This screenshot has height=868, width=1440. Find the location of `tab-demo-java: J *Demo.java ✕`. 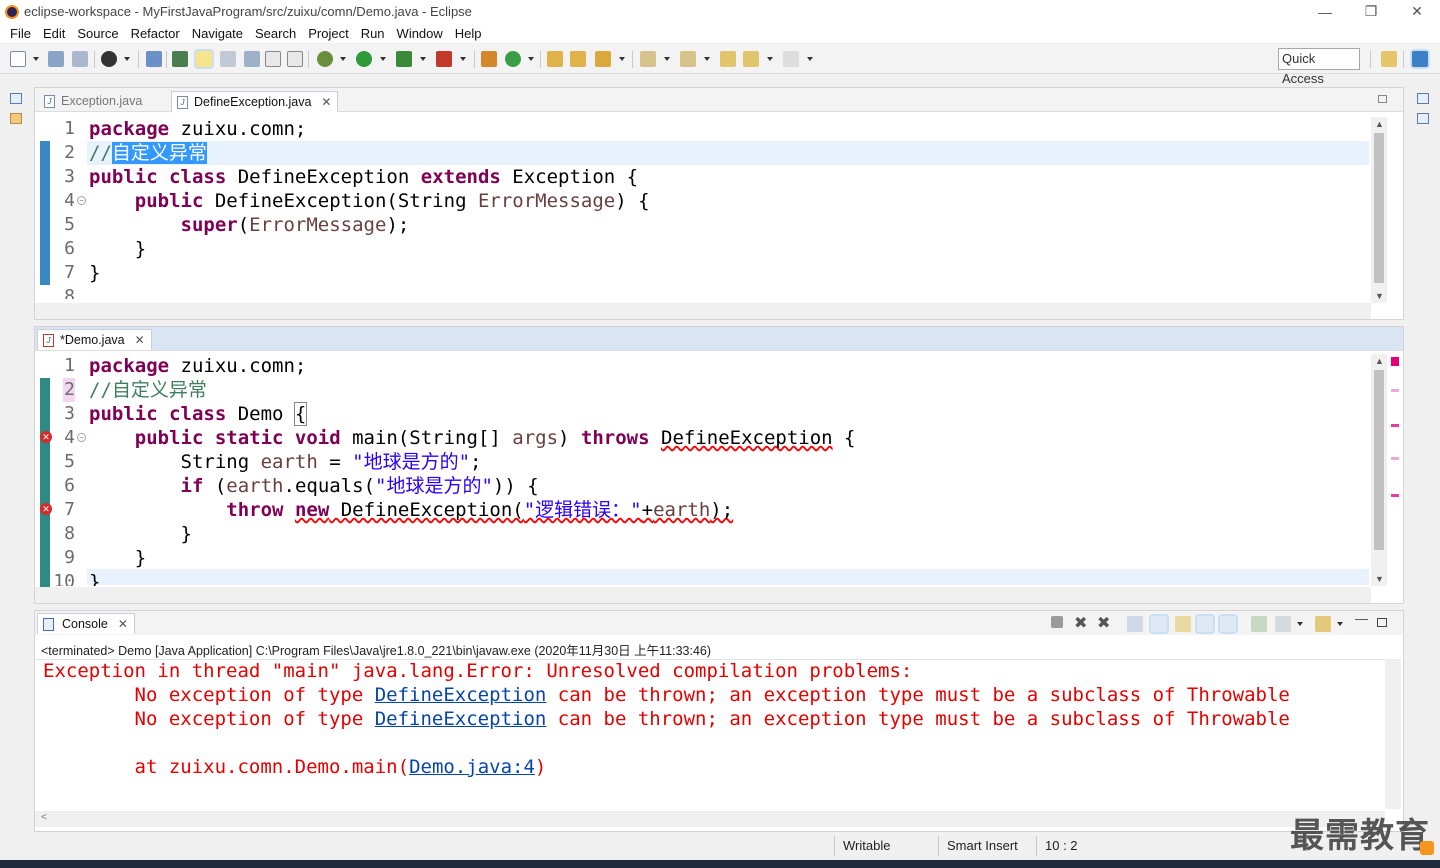

tab-demo-java: J *Demo.java ✕ is located at coordinates (94, 339).